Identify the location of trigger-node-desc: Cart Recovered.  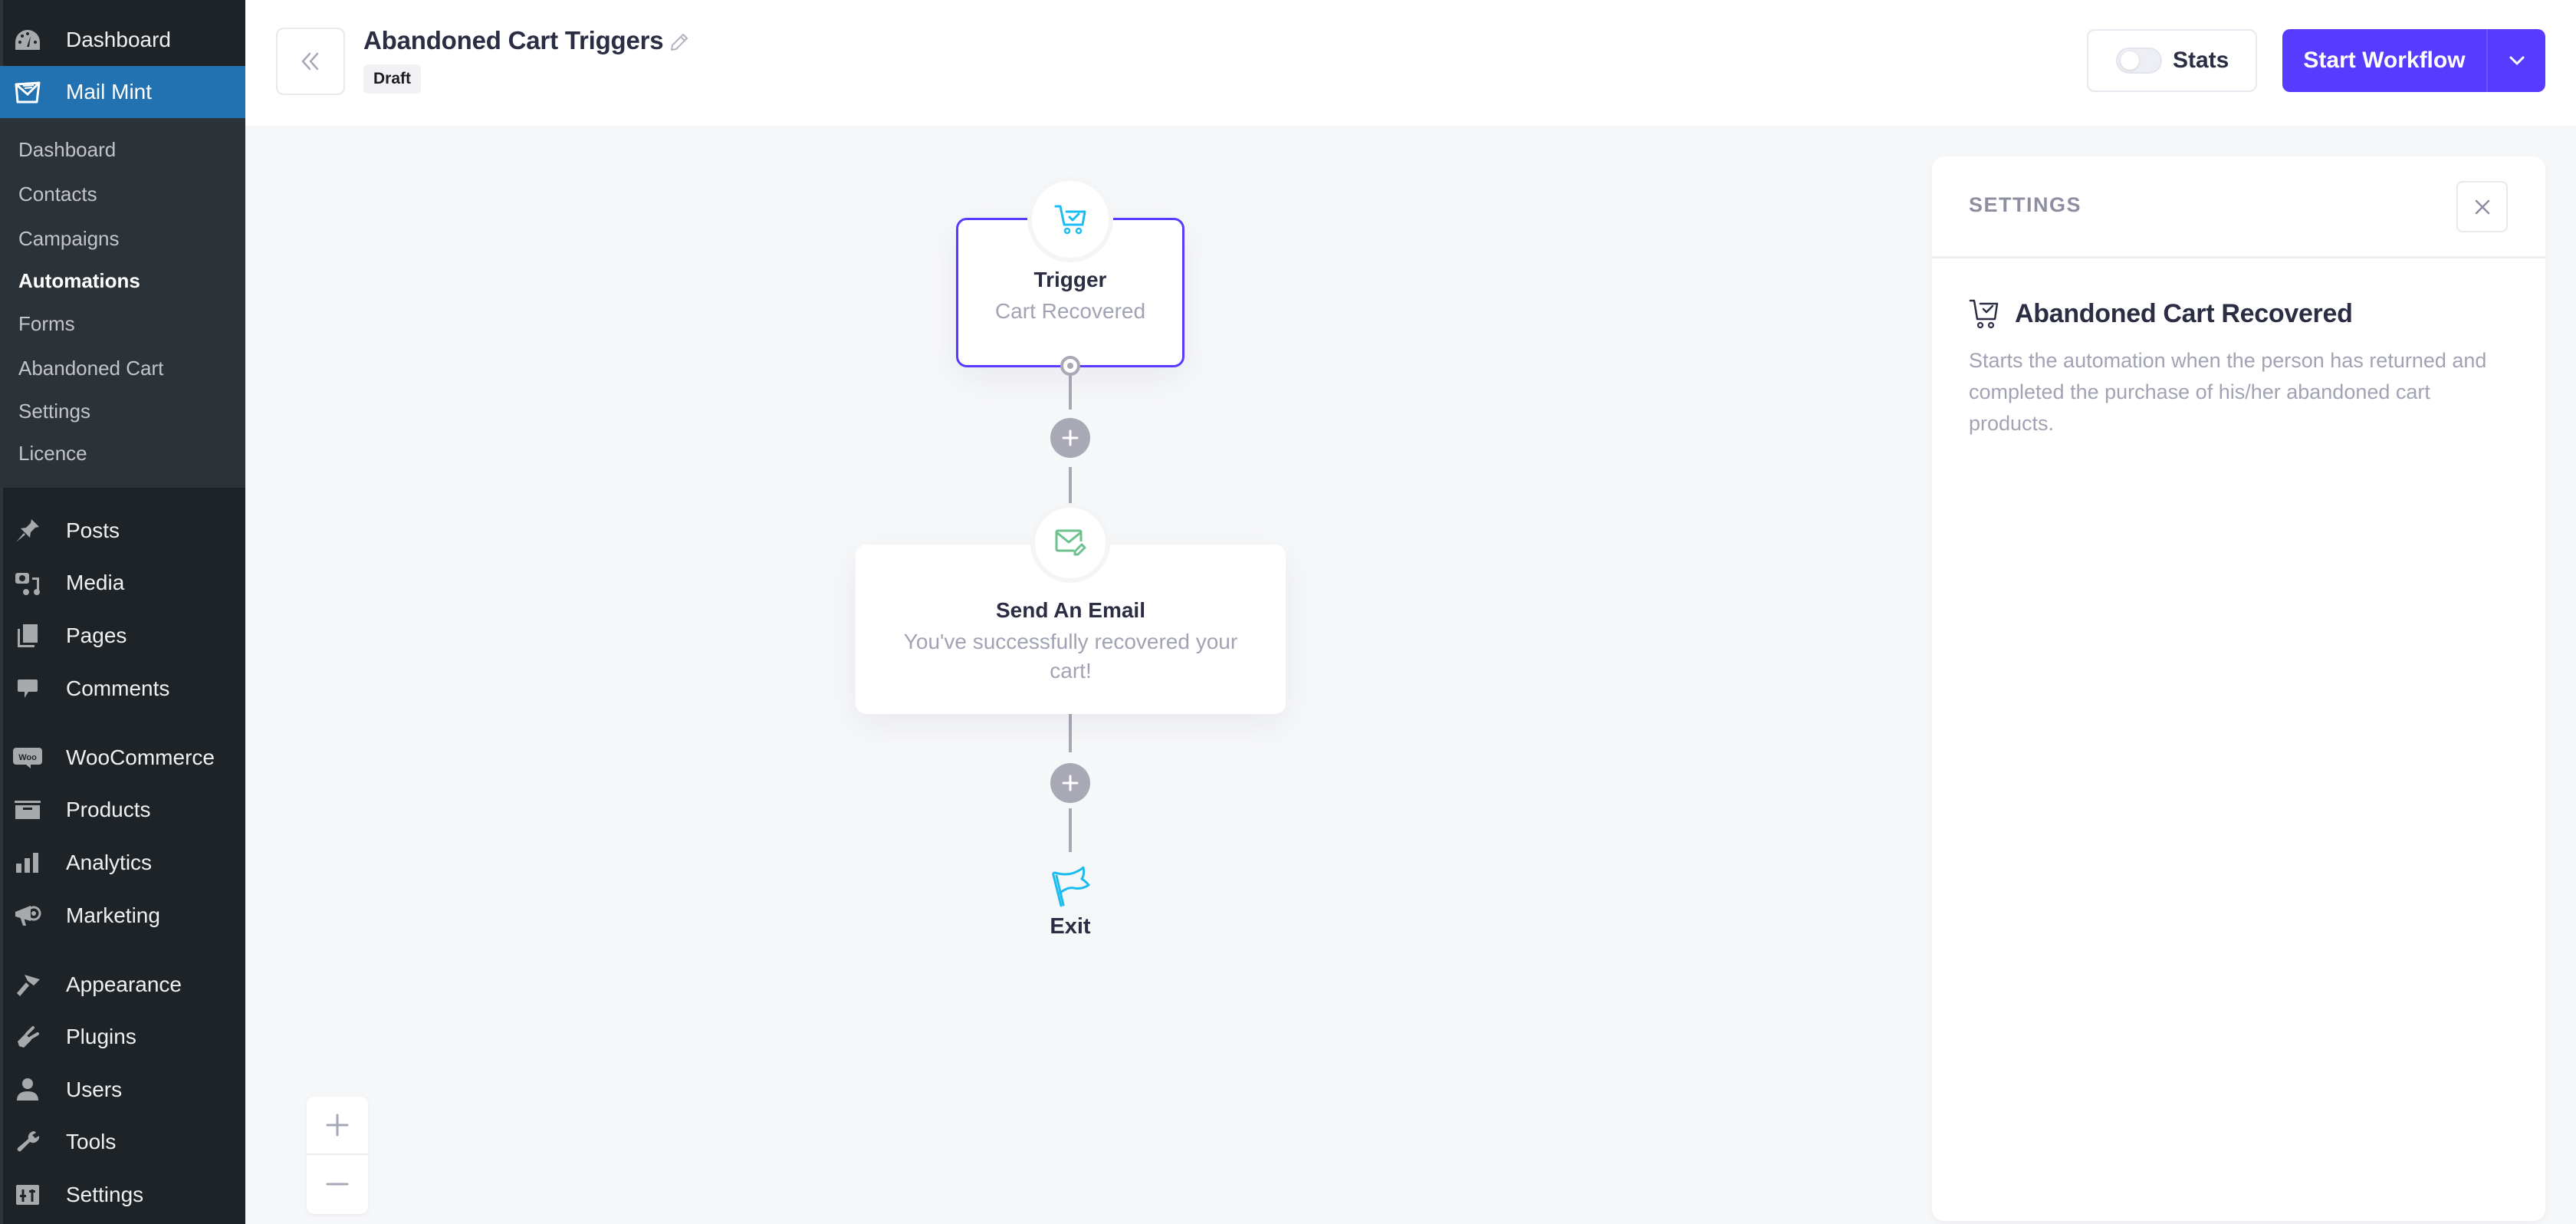
(1070, 311).